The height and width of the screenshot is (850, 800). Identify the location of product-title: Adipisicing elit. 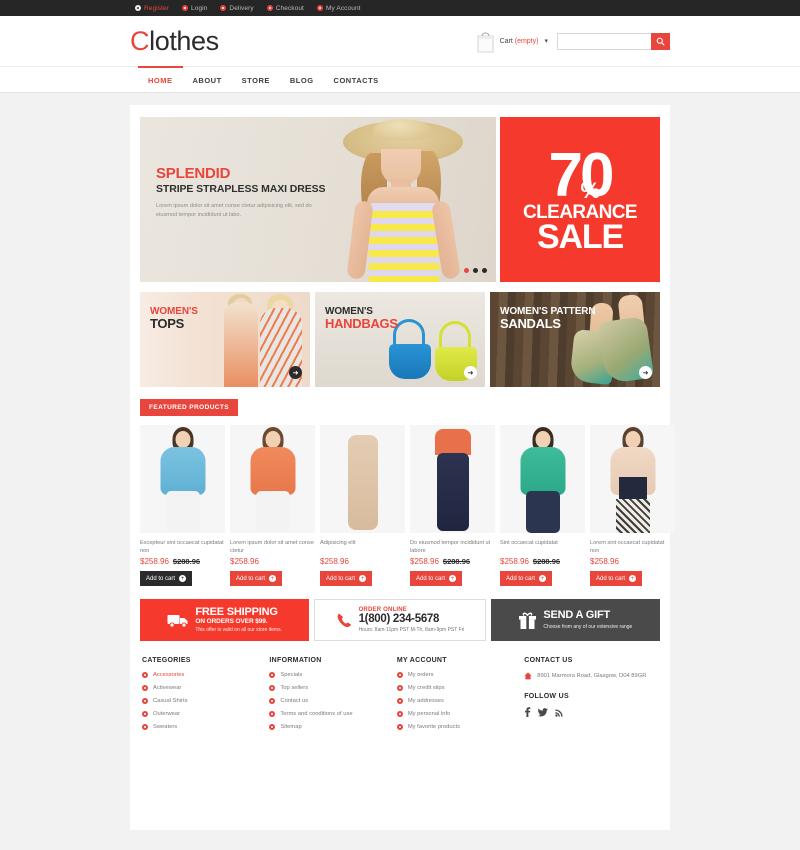
(362, 546).